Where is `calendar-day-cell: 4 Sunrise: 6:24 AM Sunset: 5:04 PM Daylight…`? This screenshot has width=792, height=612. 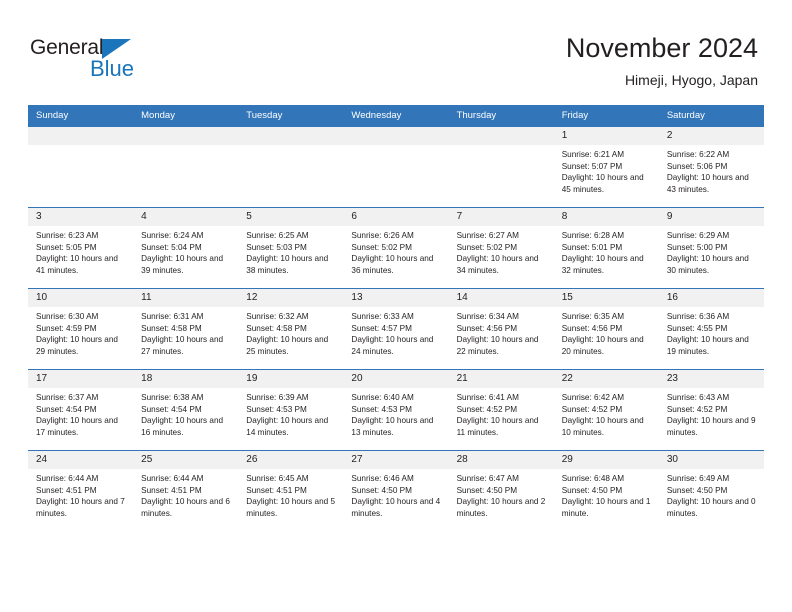
calendar-day-cell: 4 Sunrise: 6:24 AM Sunset: 5:04 PM Daylight… is located at coordinates (186, 248).